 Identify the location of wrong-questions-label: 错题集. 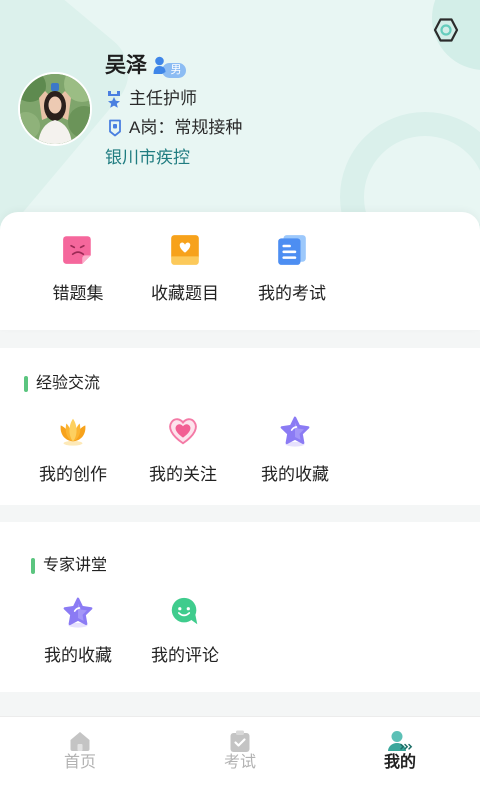
(78, 293).